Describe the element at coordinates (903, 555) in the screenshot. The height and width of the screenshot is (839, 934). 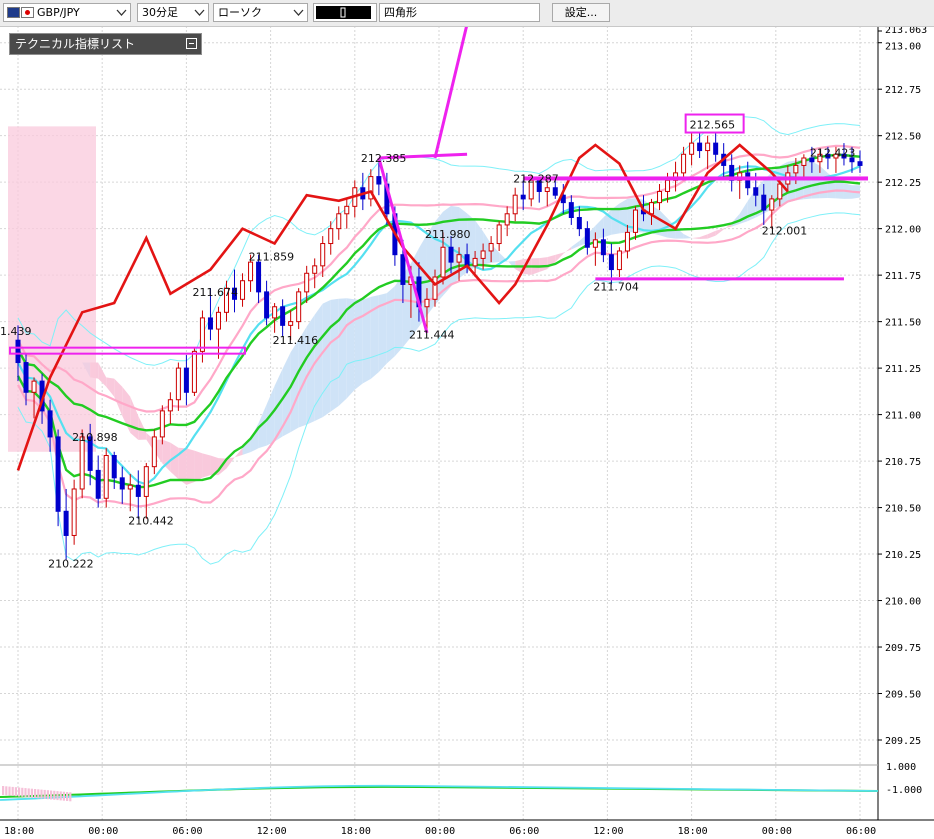
I see `y-tick-label: 210.25` at that location.